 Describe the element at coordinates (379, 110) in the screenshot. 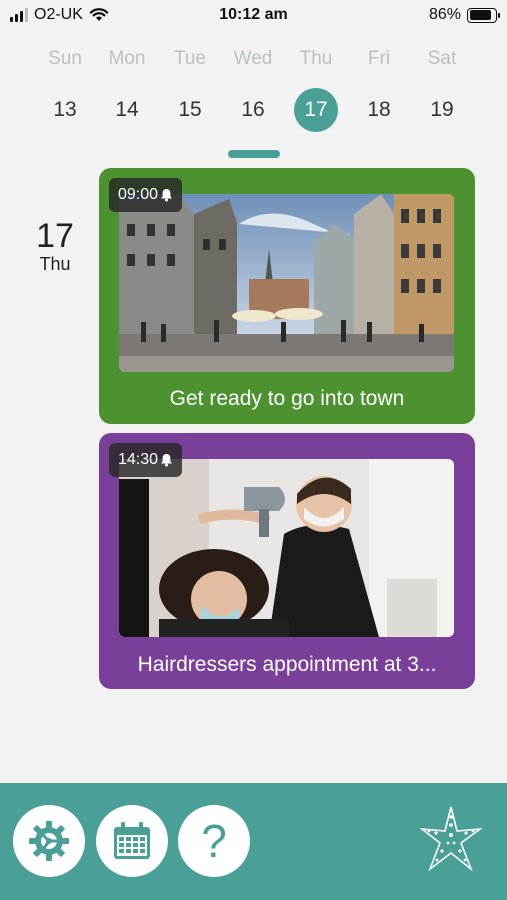

I see `day-number: 18` at that location.